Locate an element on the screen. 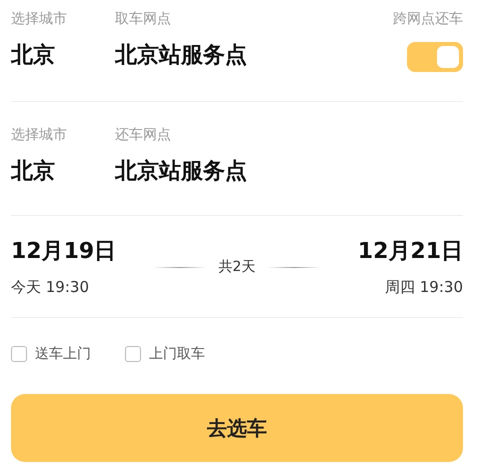 The height and width of the screenshot is (475, 480). duration-text: 共2天 is located at coordinates (237, 267).